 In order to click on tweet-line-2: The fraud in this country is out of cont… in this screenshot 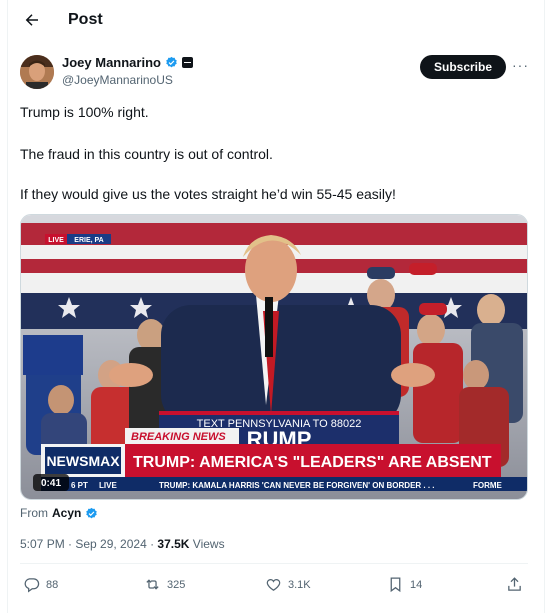, I will do `click(146, 154)`.